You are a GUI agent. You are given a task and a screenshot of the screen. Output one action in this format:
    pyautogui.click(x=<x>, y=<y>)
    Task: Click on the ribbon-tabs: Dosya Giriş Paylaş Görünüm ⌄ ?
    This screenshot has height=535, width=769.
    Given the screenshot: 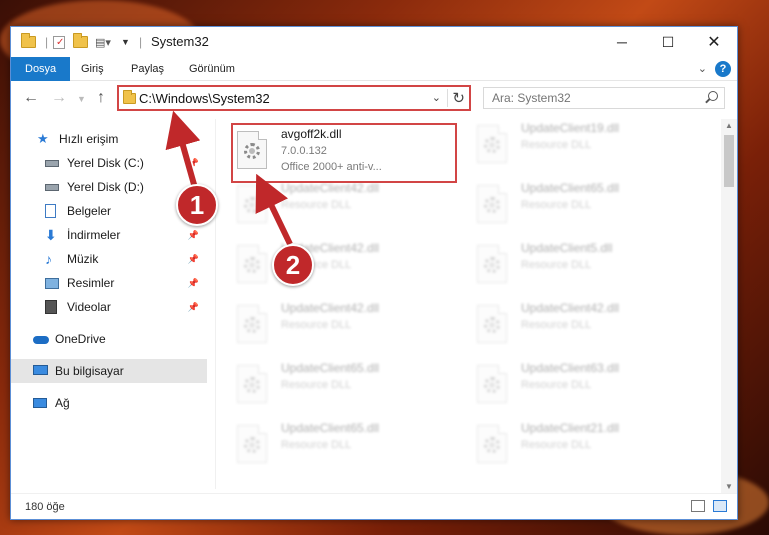 What is the action you would take?
    pyautogui.click(x=374, y=69)
    